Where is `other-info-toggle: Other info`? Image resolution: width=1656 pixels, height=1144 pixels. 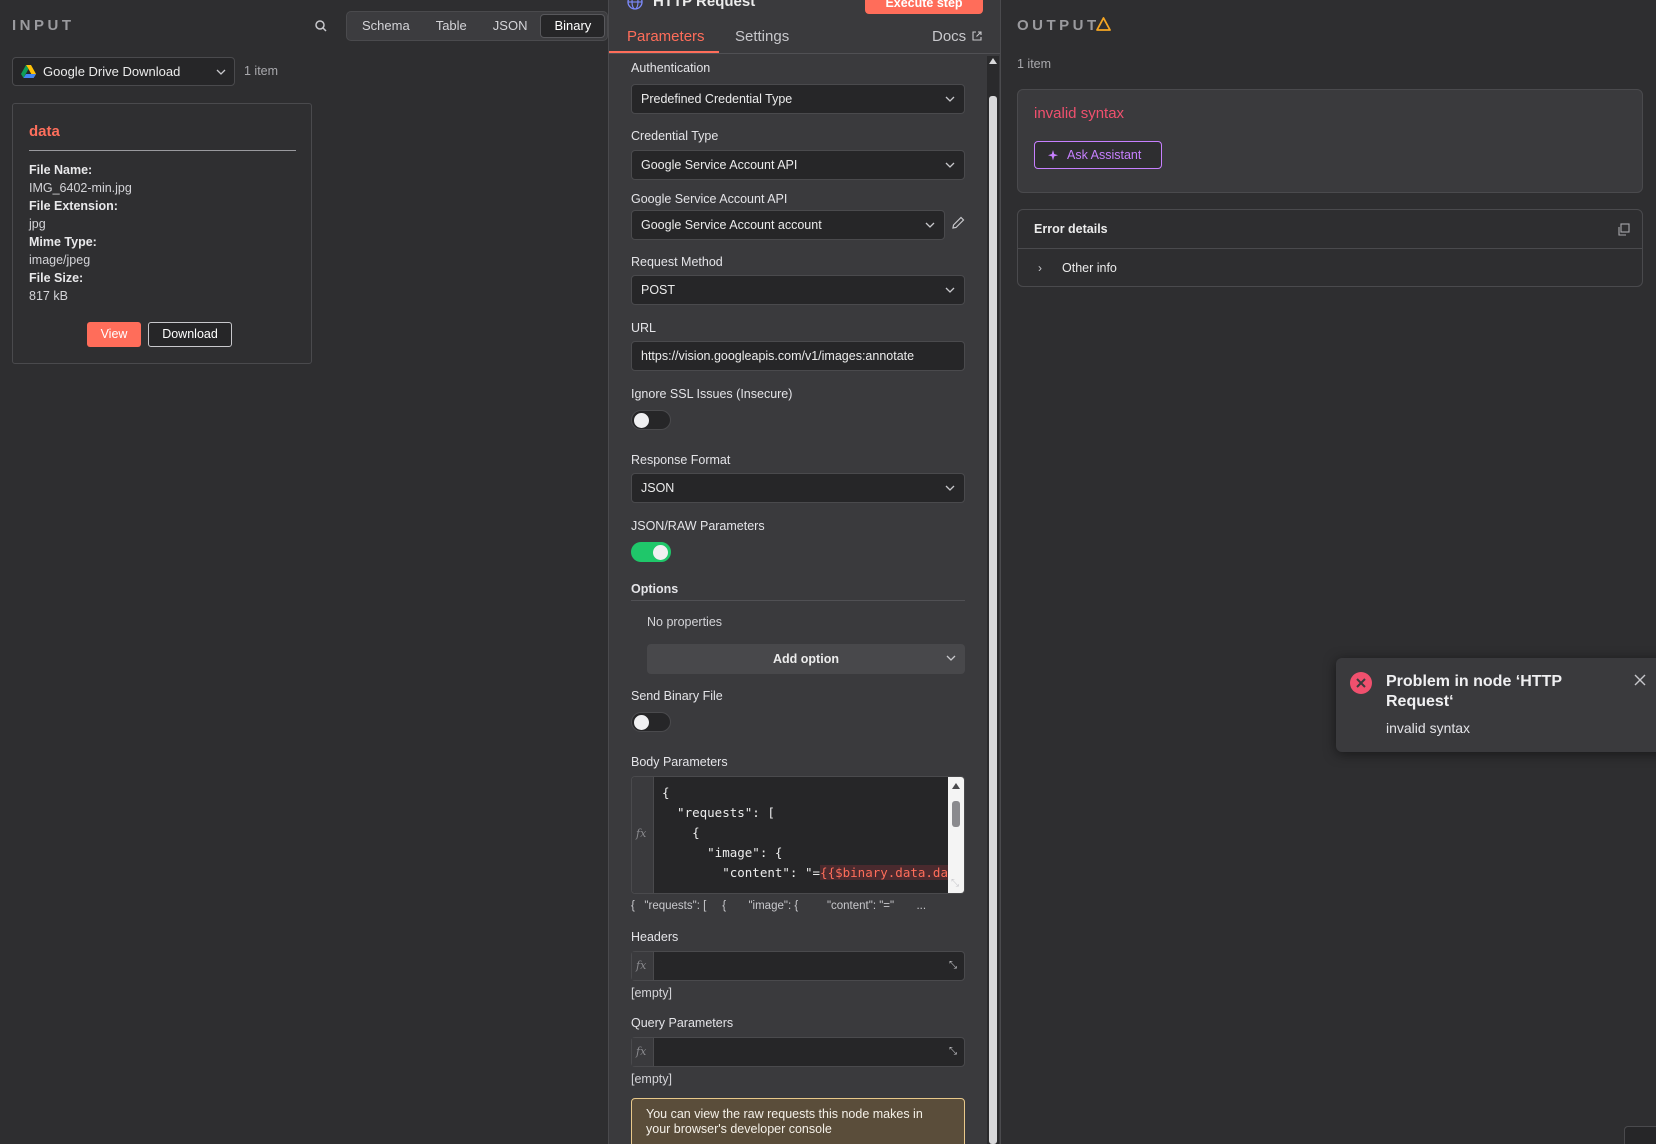 other-info-toggle: Other info is located at coordinates (1089, 268).